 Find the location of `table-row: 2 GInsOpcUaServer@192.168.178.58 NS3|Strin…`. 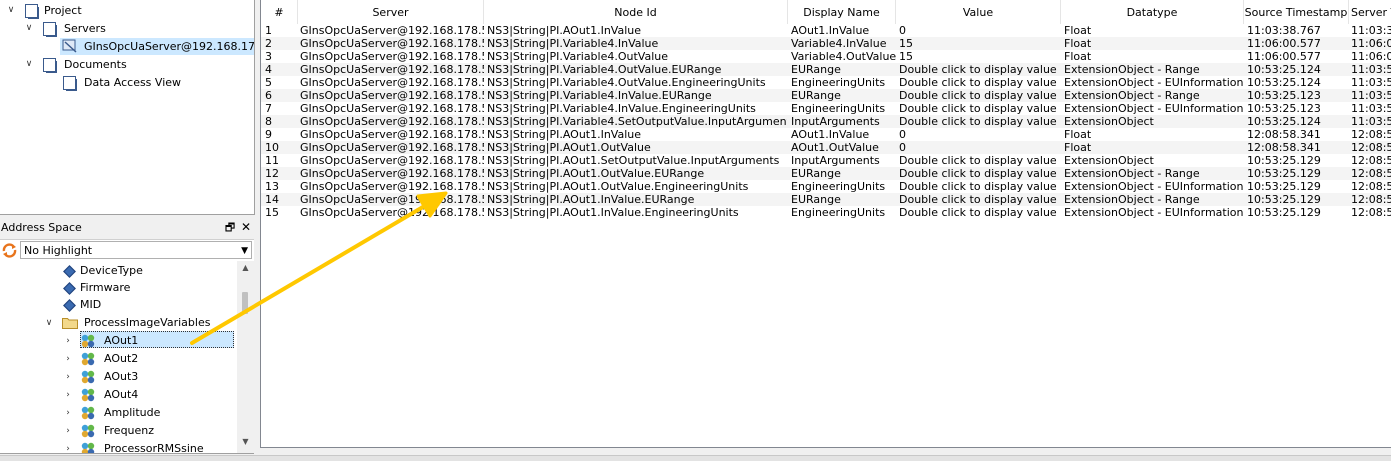

table-row: 2 GInsOpcUaServer@192.168.178.58 NS3|Strin… is located at coordinates (826, 43).